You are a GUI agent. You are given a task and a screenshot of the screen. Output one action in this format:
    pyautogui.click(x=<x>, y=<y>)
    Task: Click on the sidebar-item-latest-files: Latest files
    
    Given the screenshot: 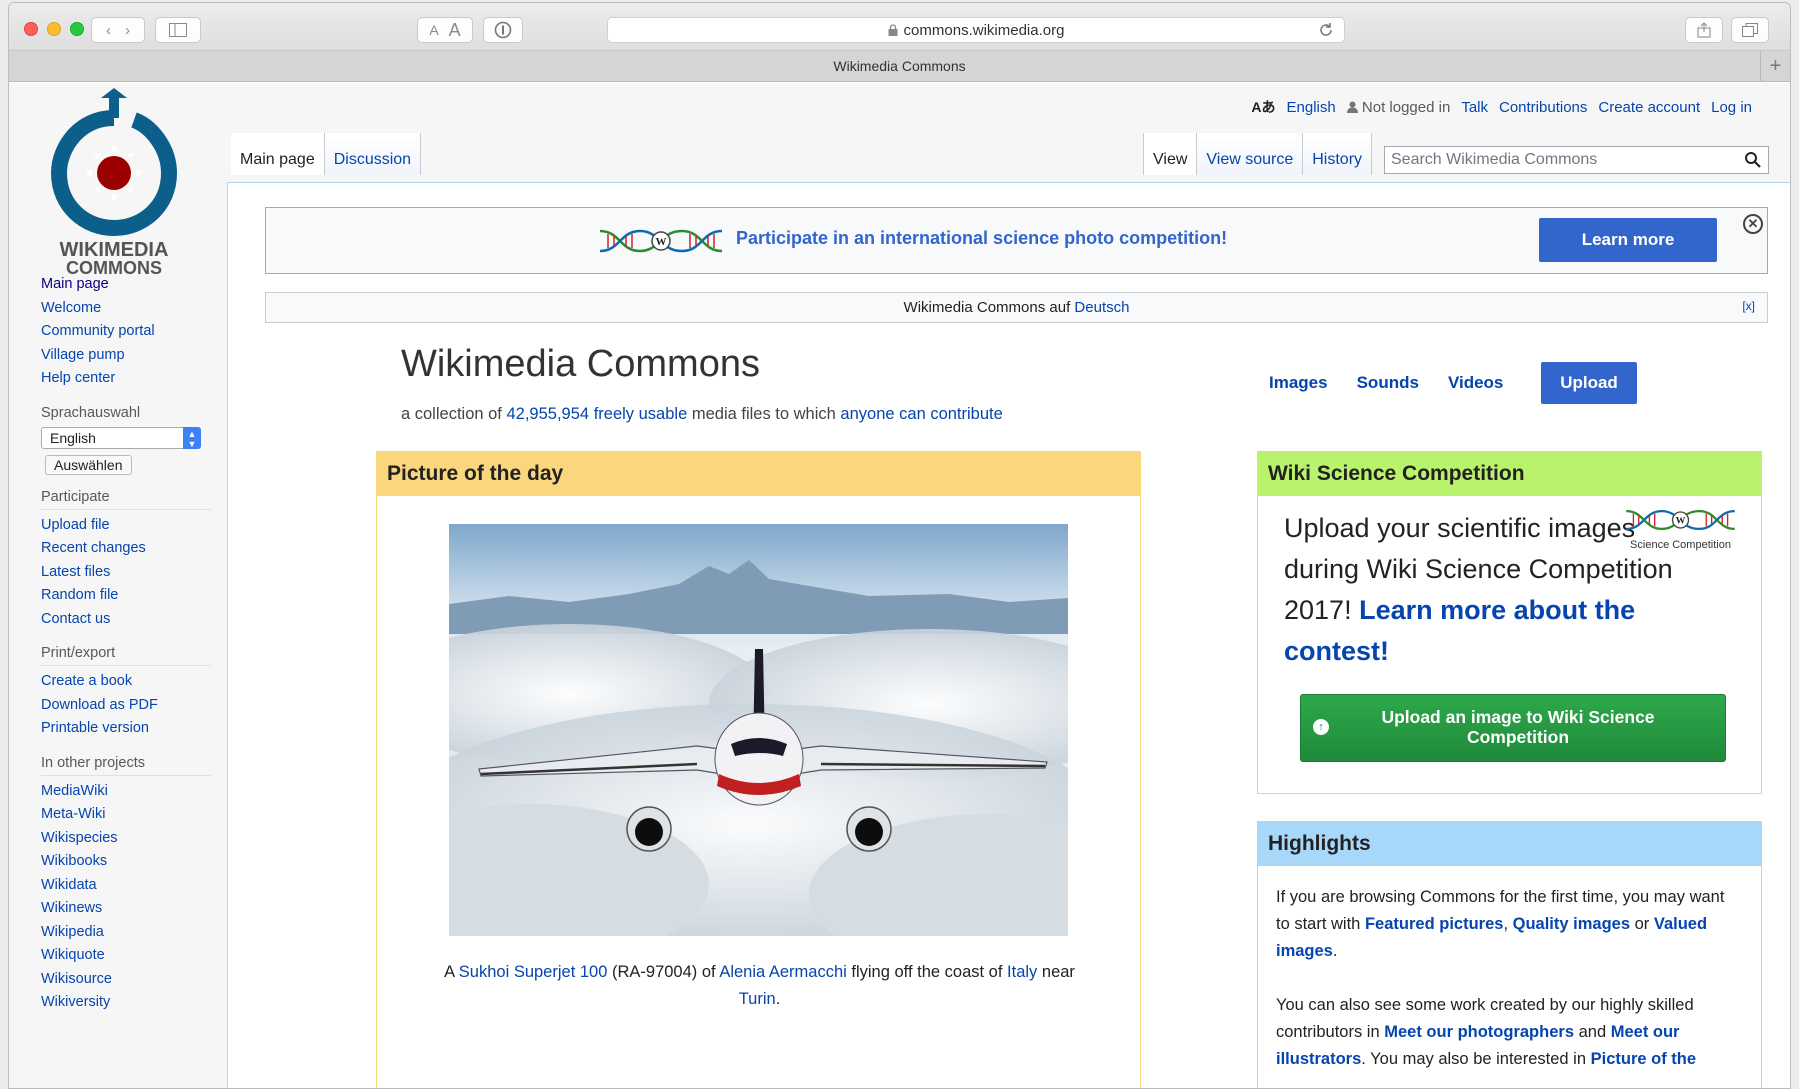 What is the action you would take?
    pyautogui.click(x=126, y=573)
    